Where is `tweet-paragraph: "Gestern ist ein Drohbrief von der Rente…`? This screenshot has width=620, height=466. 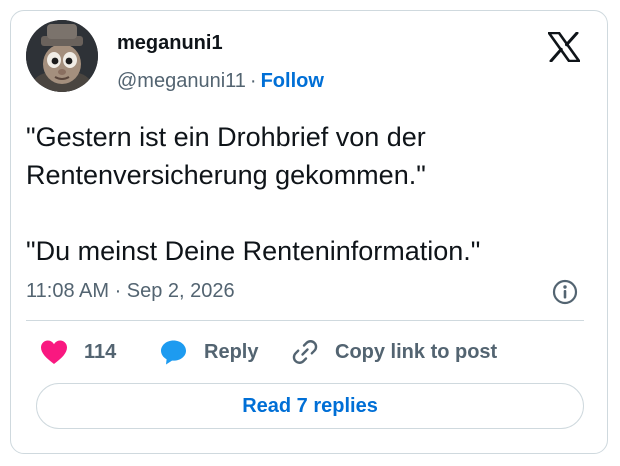 tweet-paragraph: "Gestern ist ein Drohbrief von der Rente… is located at coordinates (226, 156).